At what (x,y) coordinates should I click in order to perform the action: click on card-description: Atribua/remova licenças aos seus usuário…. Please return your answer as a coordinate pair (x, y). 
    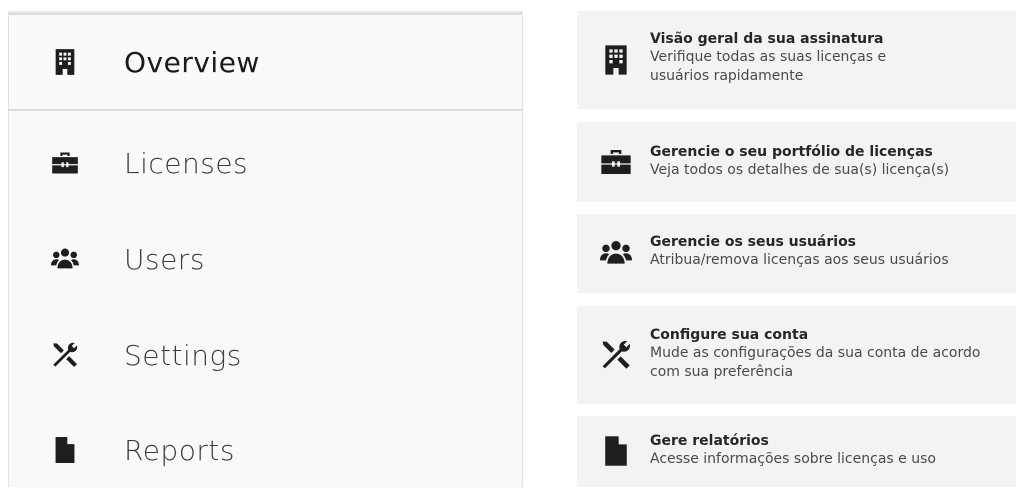
    Looking at the image, I should click on (799, 260).